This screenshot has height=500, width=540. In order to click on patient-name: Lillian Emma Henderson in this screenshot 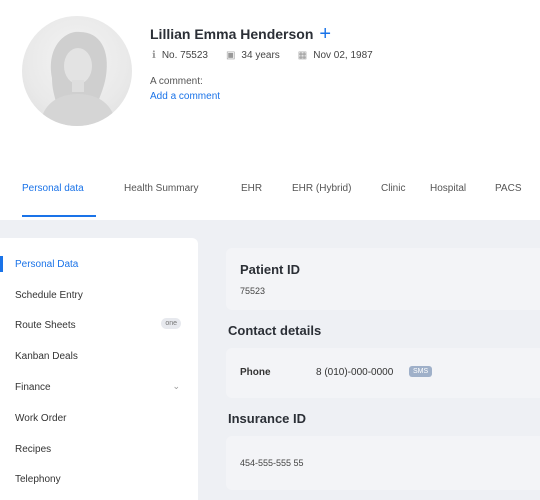, I will do `click(232, 34)`.